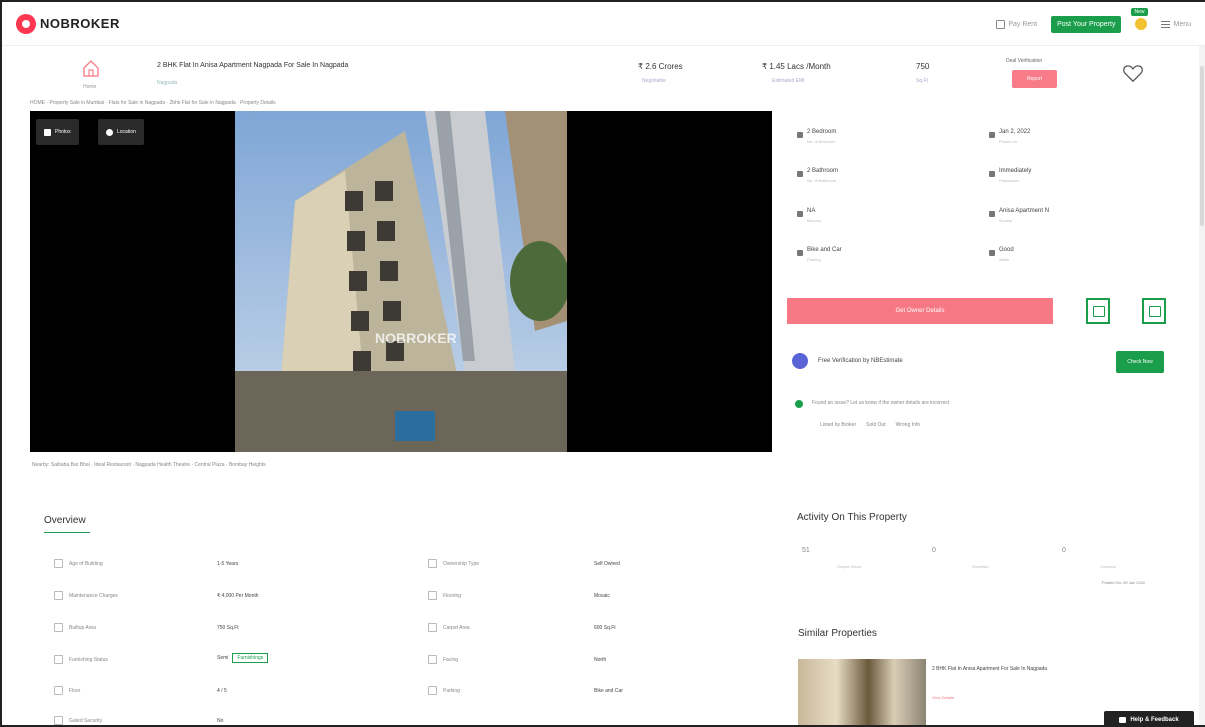 This screenshot has width=1205, height=727. I want to click on detail-bedroom: 2 Bedroom No. of Bedroom, so click(816, 136).